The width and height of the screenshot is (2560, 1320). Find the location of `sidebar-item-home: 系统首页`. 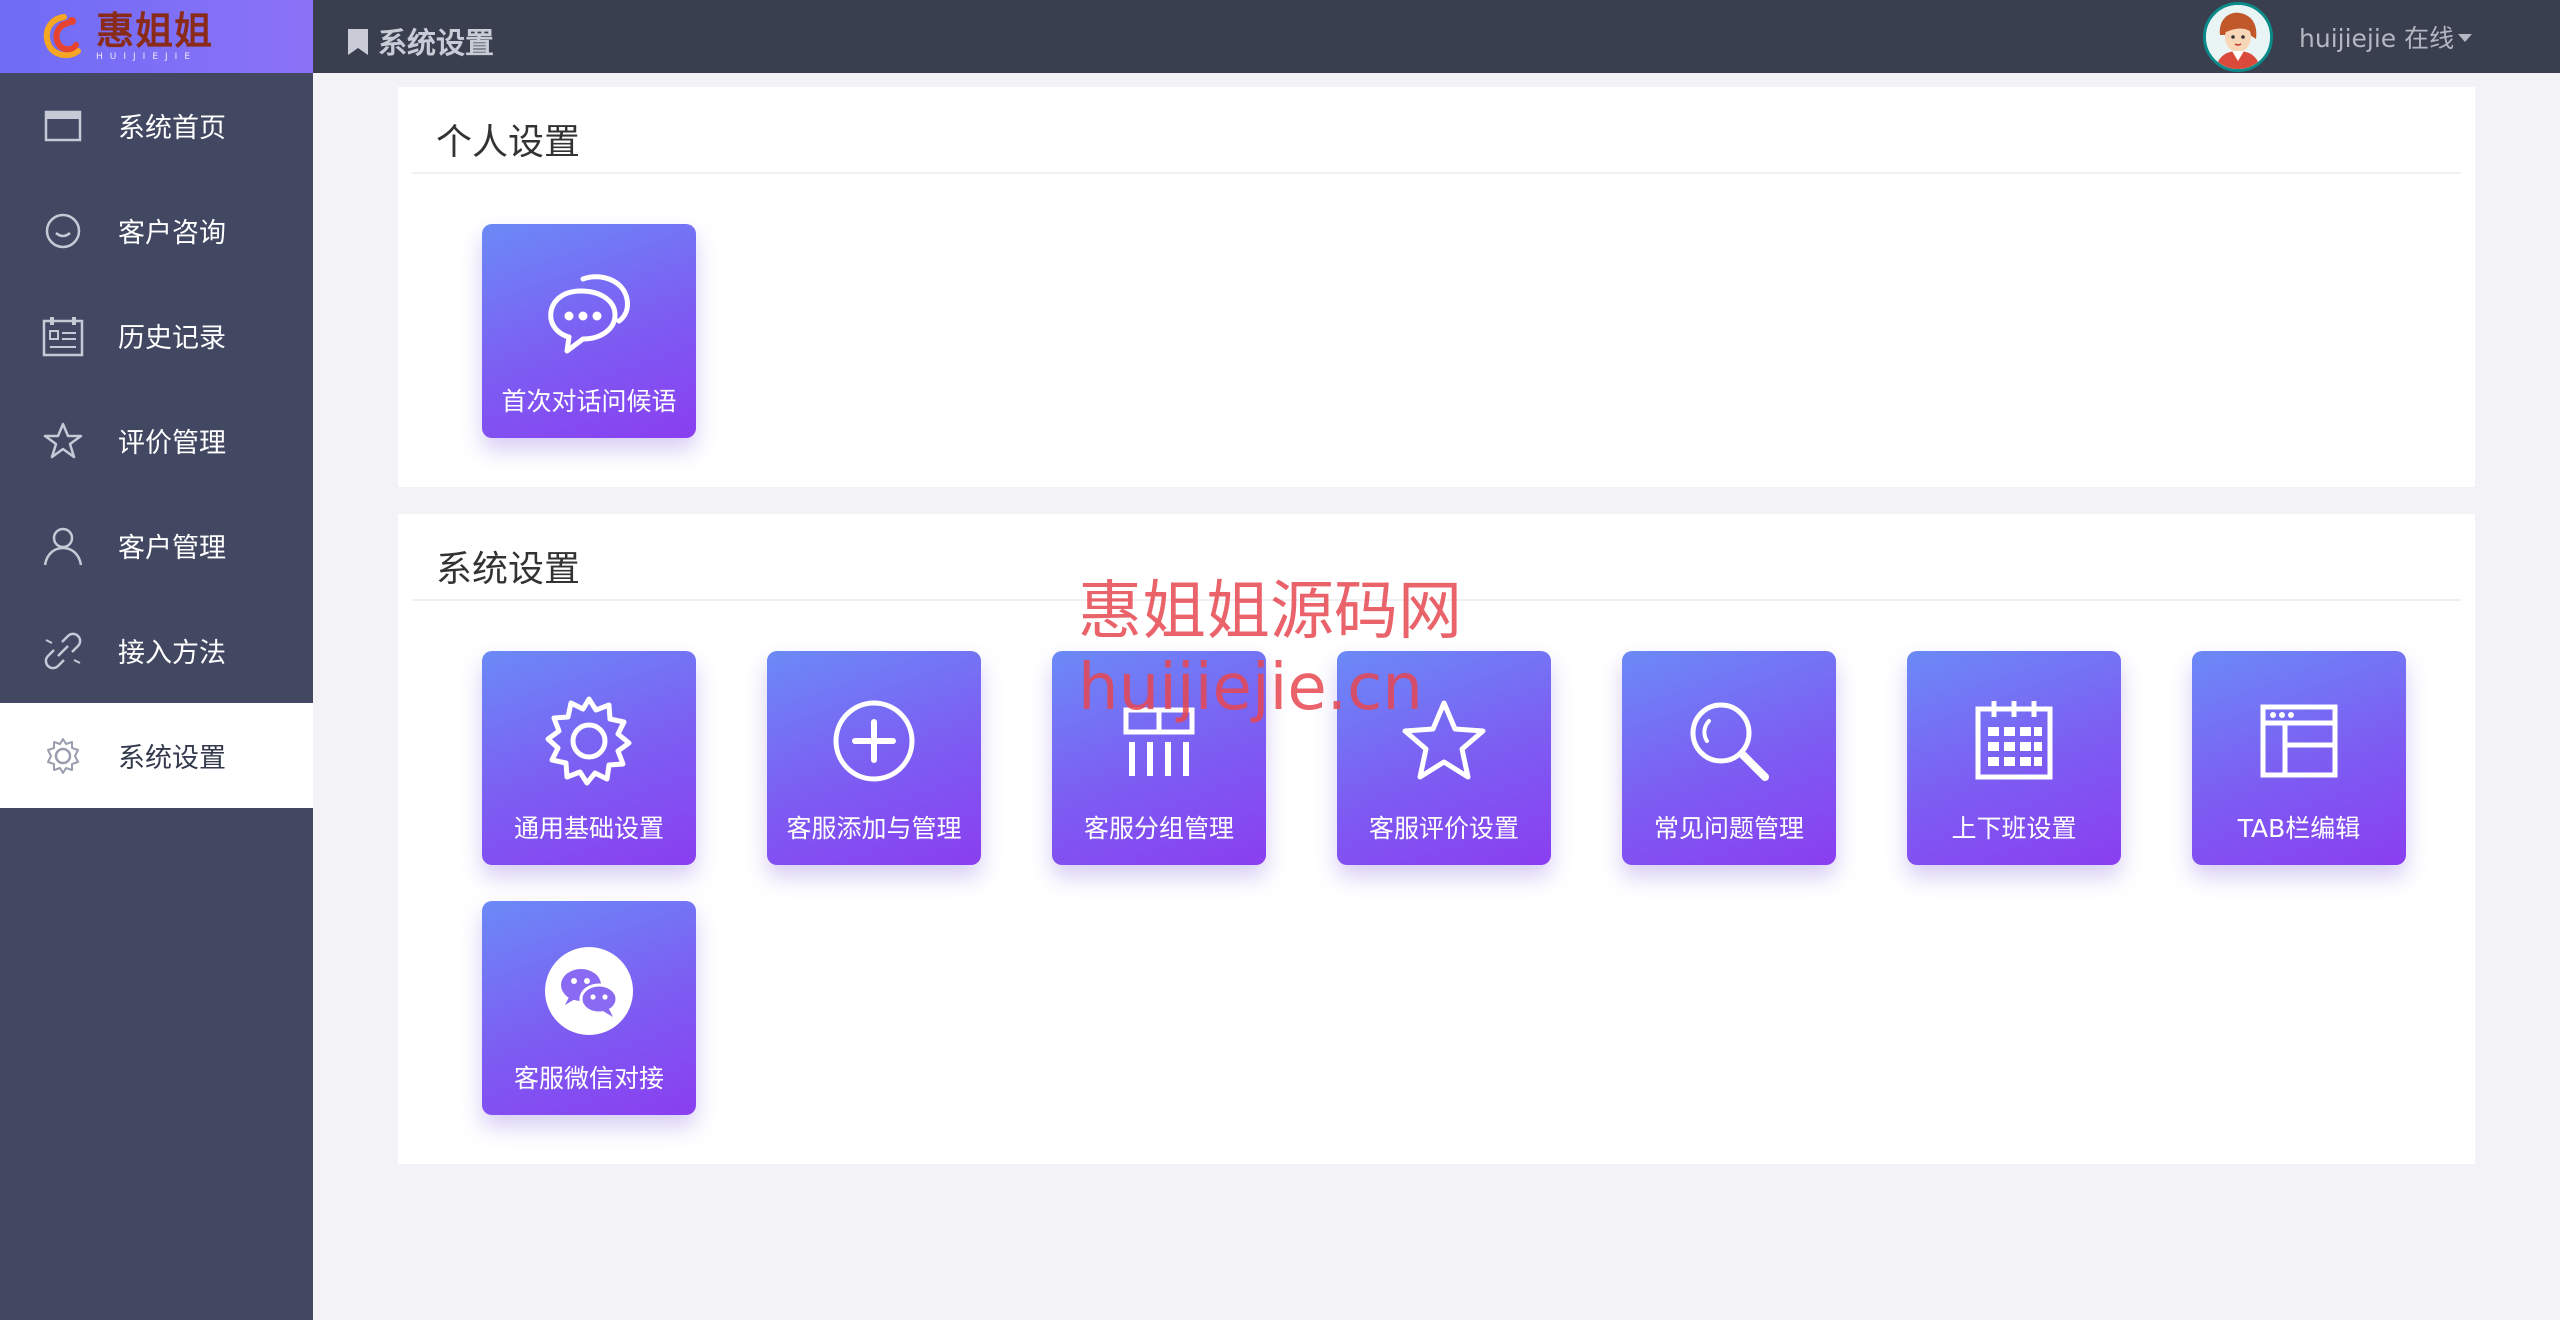

sidebar-item-home: 系统首页 is located at coordinates (156, 125).